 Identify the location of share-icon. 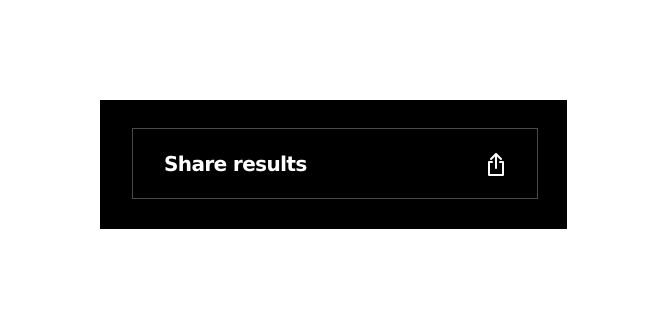
(496, 164).